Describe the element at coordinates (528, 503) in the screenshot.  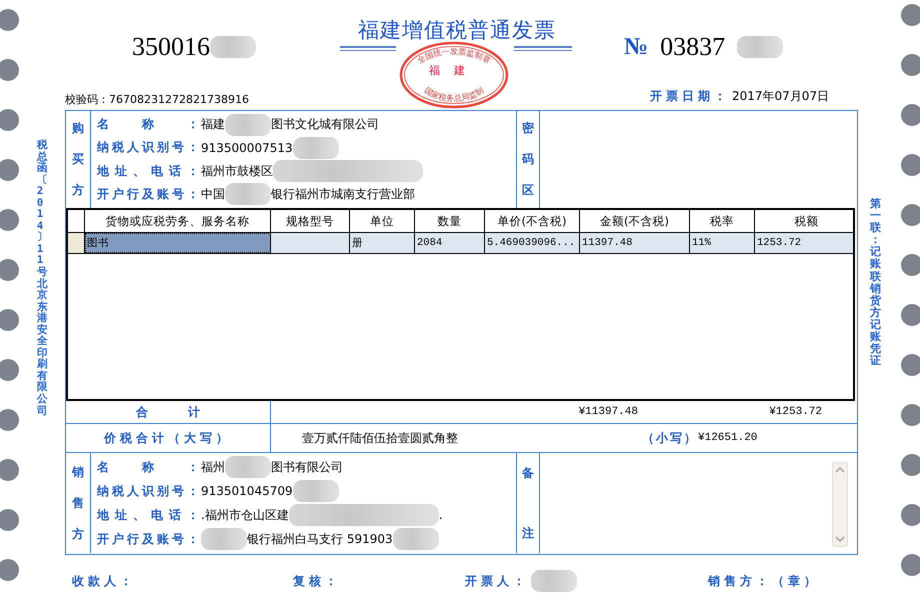
I see `section-label: 备注` at that location.